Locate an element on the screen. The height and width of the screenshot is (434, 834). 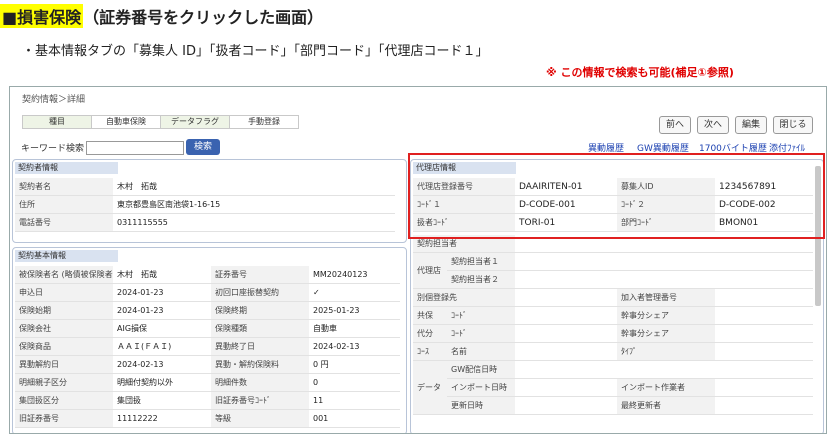
field-value: 0311115555 is located at coordinates (254, 222).